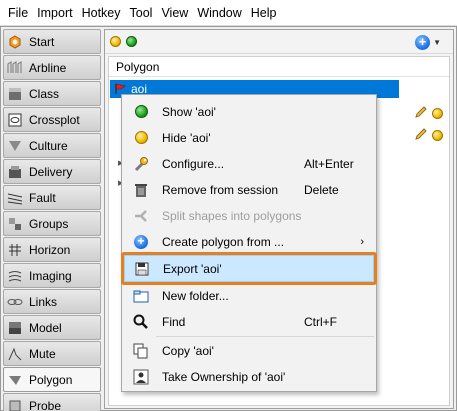  Describe the element at coordinates (15, 328) in the screenshot. I see `model-icon` at that location.